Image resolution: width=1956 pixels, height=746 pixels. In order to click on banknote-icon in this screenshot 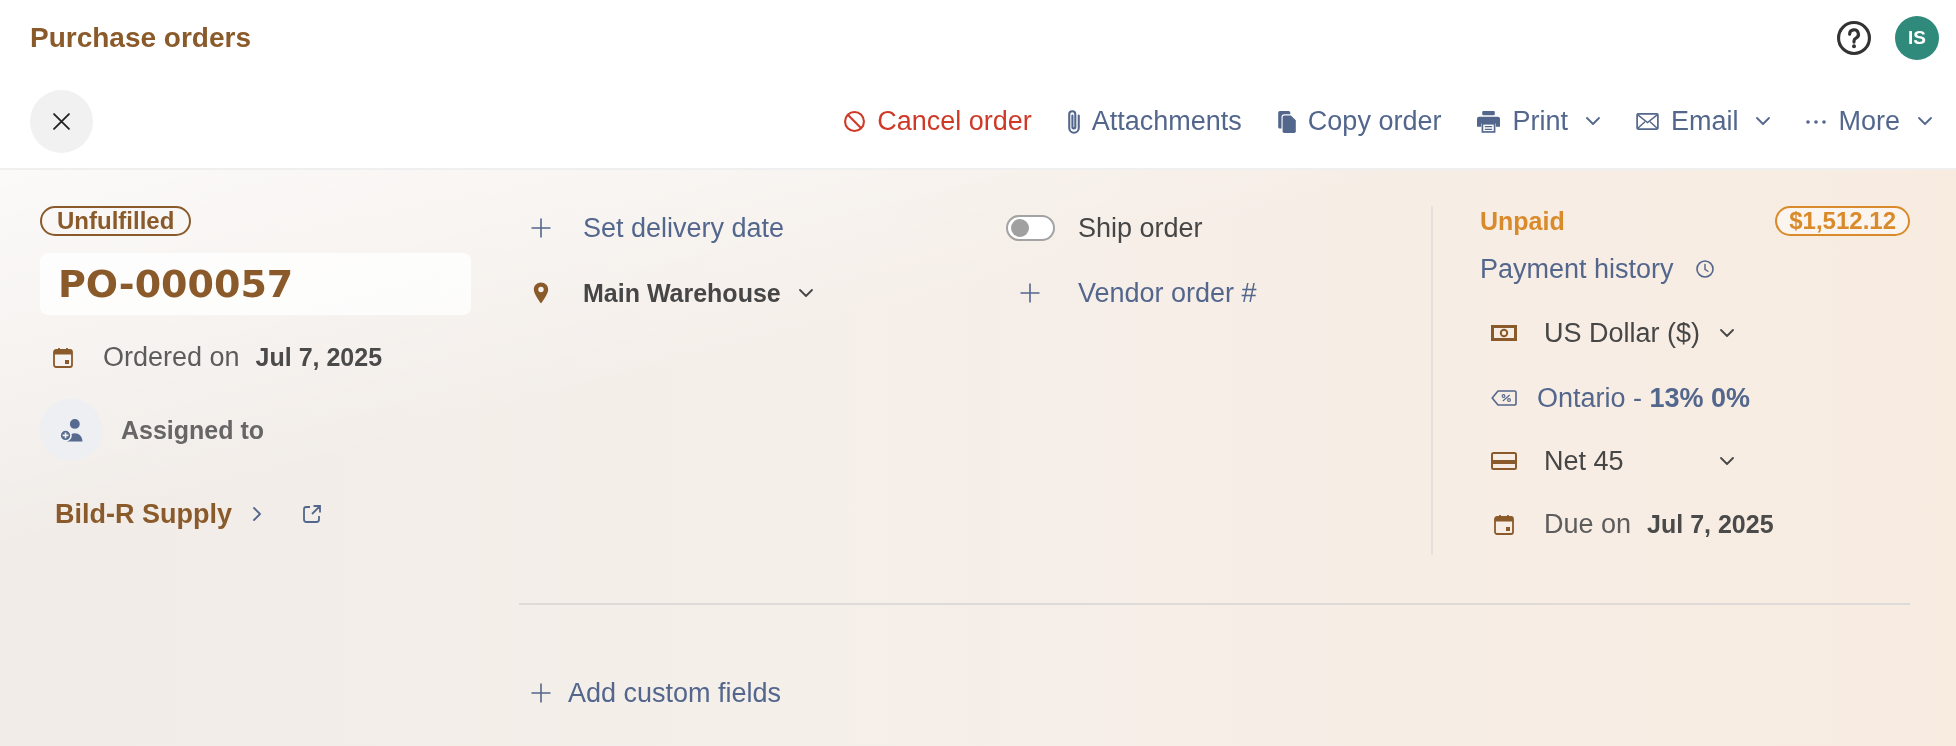, I will do `click(1504, 333)`.